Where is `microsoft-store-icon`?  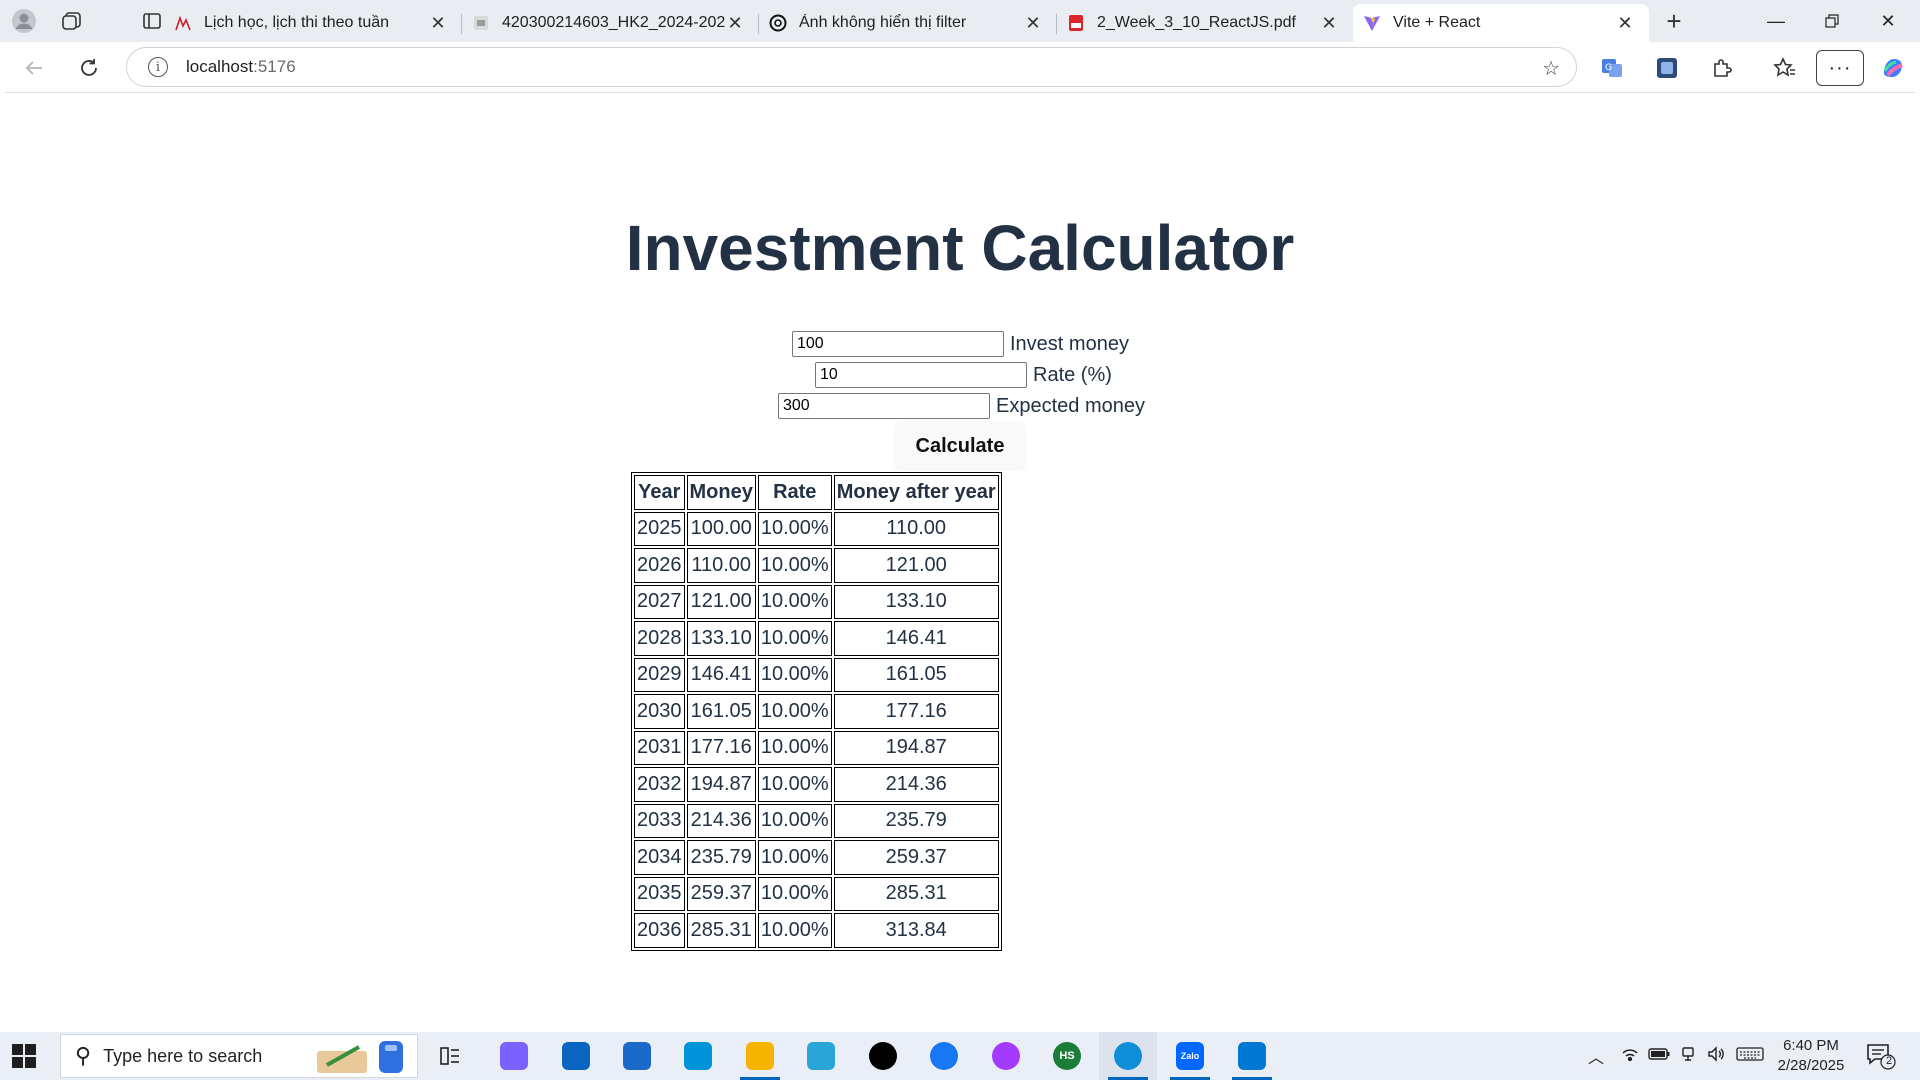 microsoft-store-icon is located at coordinates (637, 1056).